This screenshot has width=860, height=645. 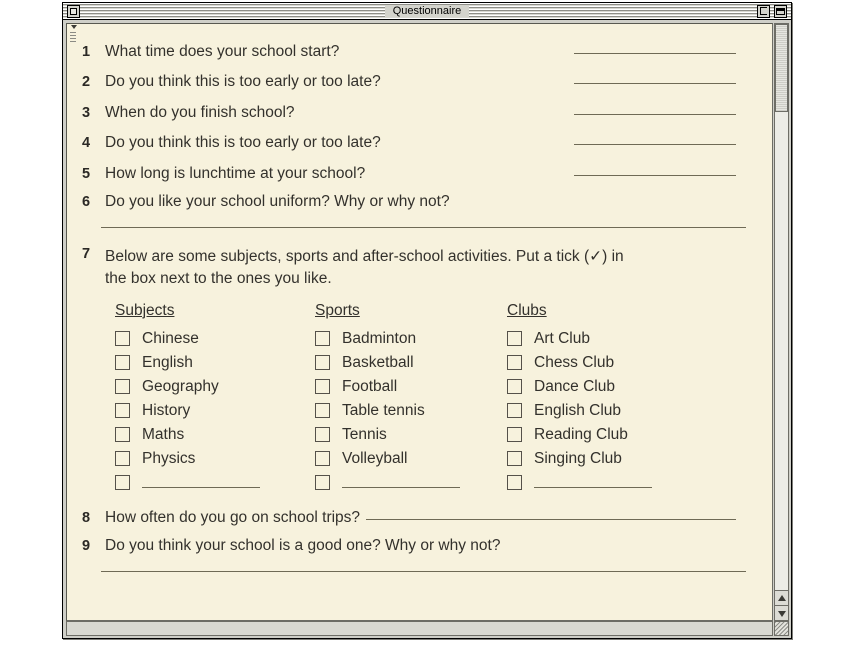 What do you see at coordinates (781, 322) in the screenshot?
I see `vertical-scrollbar` at bounding box center [781, 322].